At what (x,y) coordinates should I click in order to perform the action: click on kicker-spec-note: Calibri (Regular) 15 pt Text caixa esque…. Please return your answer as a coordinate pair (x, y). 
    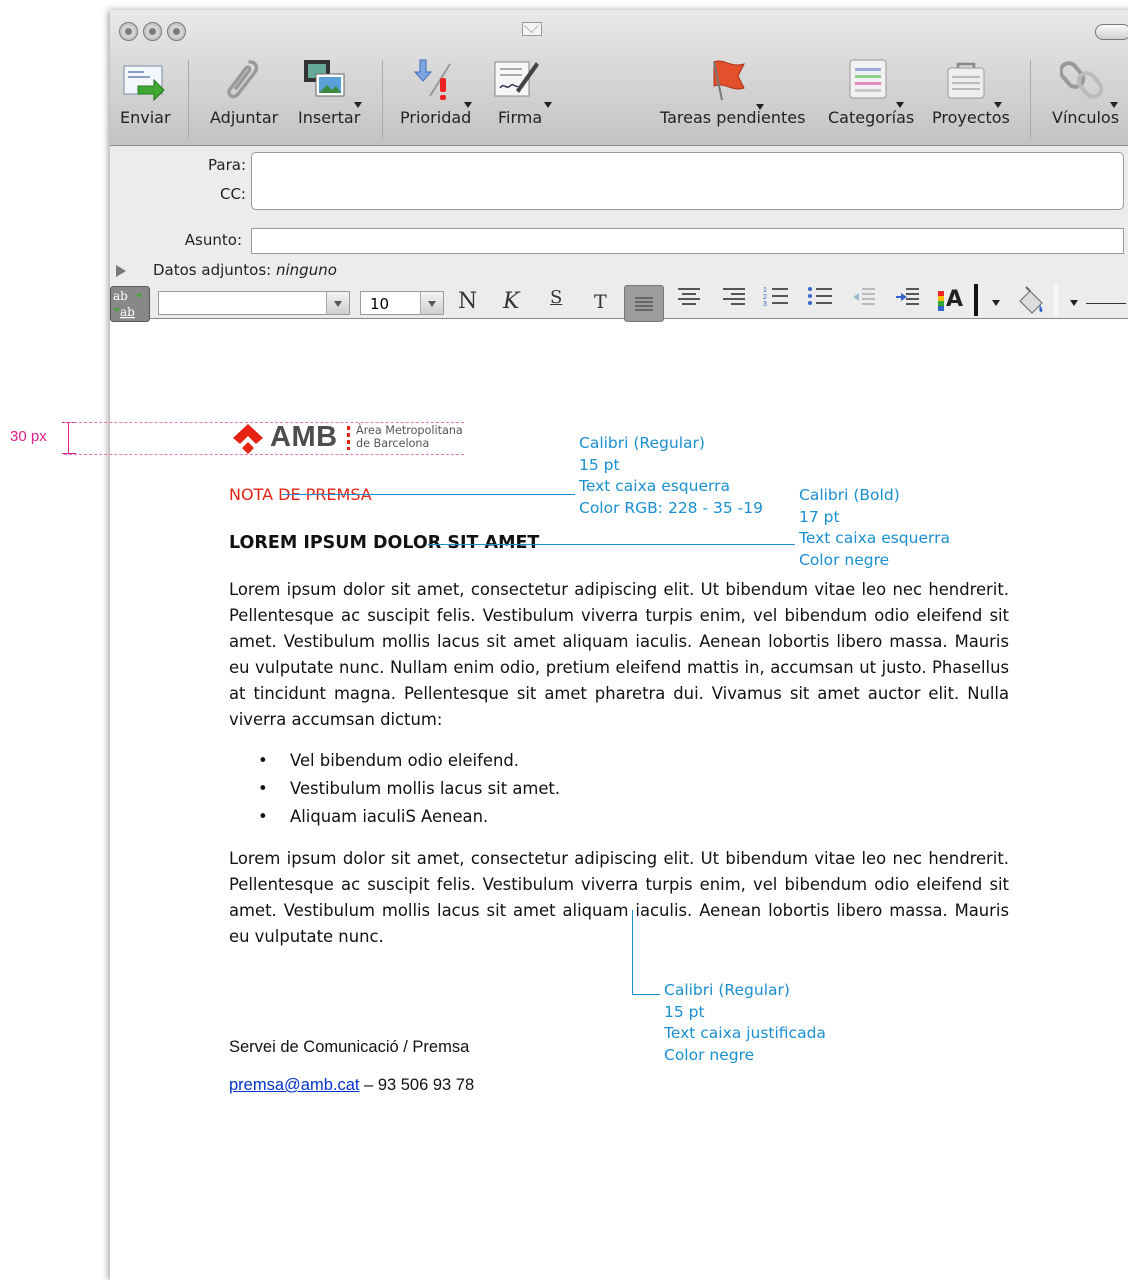
    Looking at the image, I should click on (671, 475).